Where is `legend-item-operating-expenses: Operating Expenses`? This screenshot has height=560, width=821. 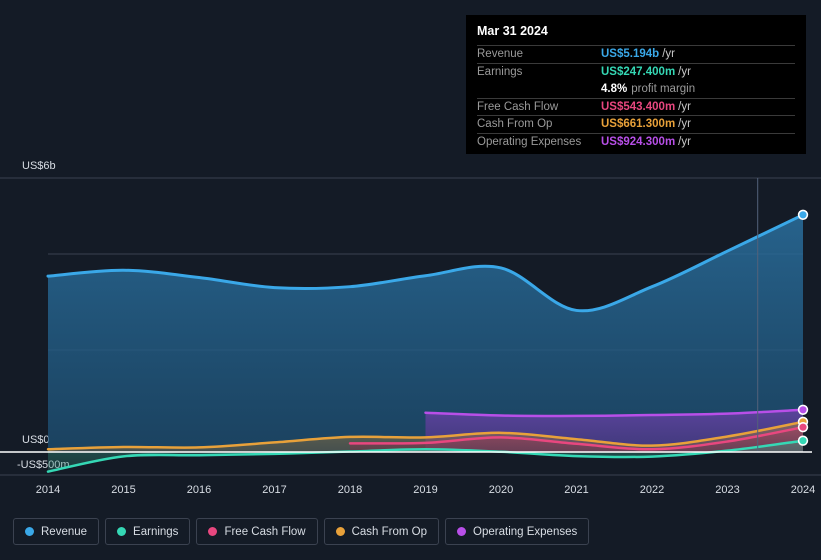 legend-item-operating-expenses: Operating Expenses is located at coordinates (517, 531).